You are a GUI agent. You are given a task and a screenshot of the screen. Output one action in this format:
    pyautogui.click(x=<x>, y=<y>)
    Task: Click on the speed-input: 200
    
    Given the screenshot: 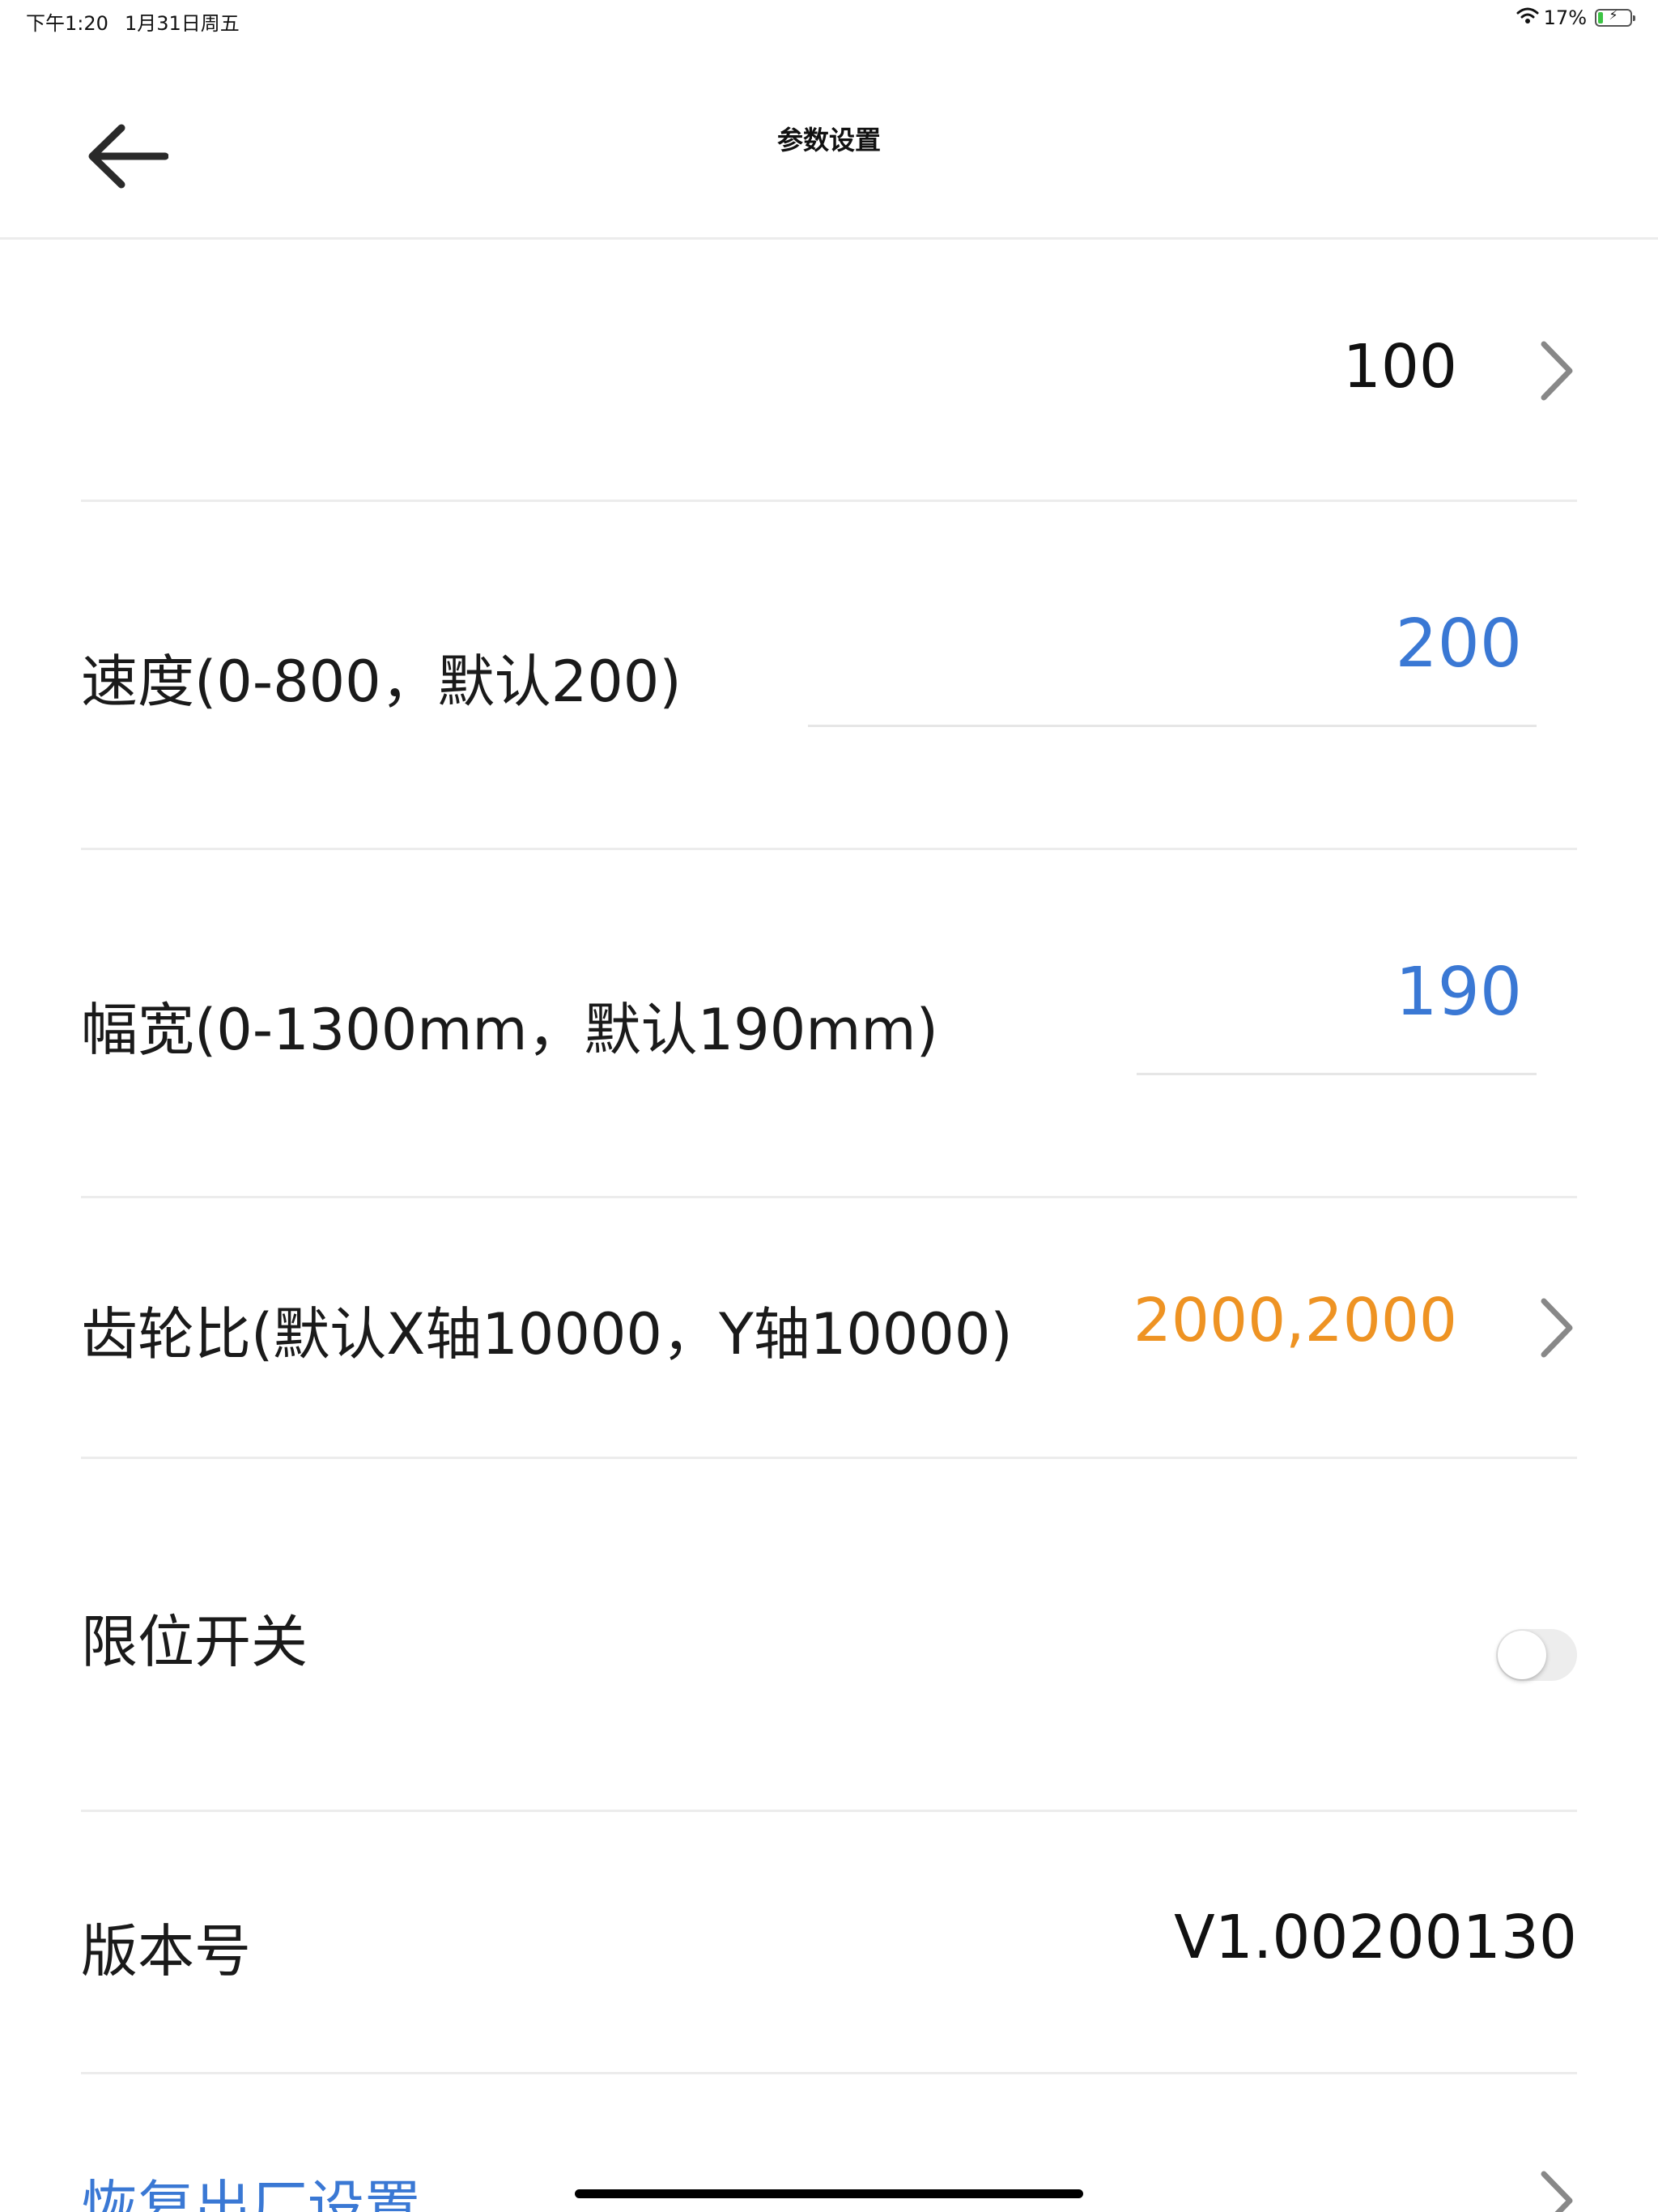 What is the action you would take?
    pyautogui.click(x=1172, y=666)
    